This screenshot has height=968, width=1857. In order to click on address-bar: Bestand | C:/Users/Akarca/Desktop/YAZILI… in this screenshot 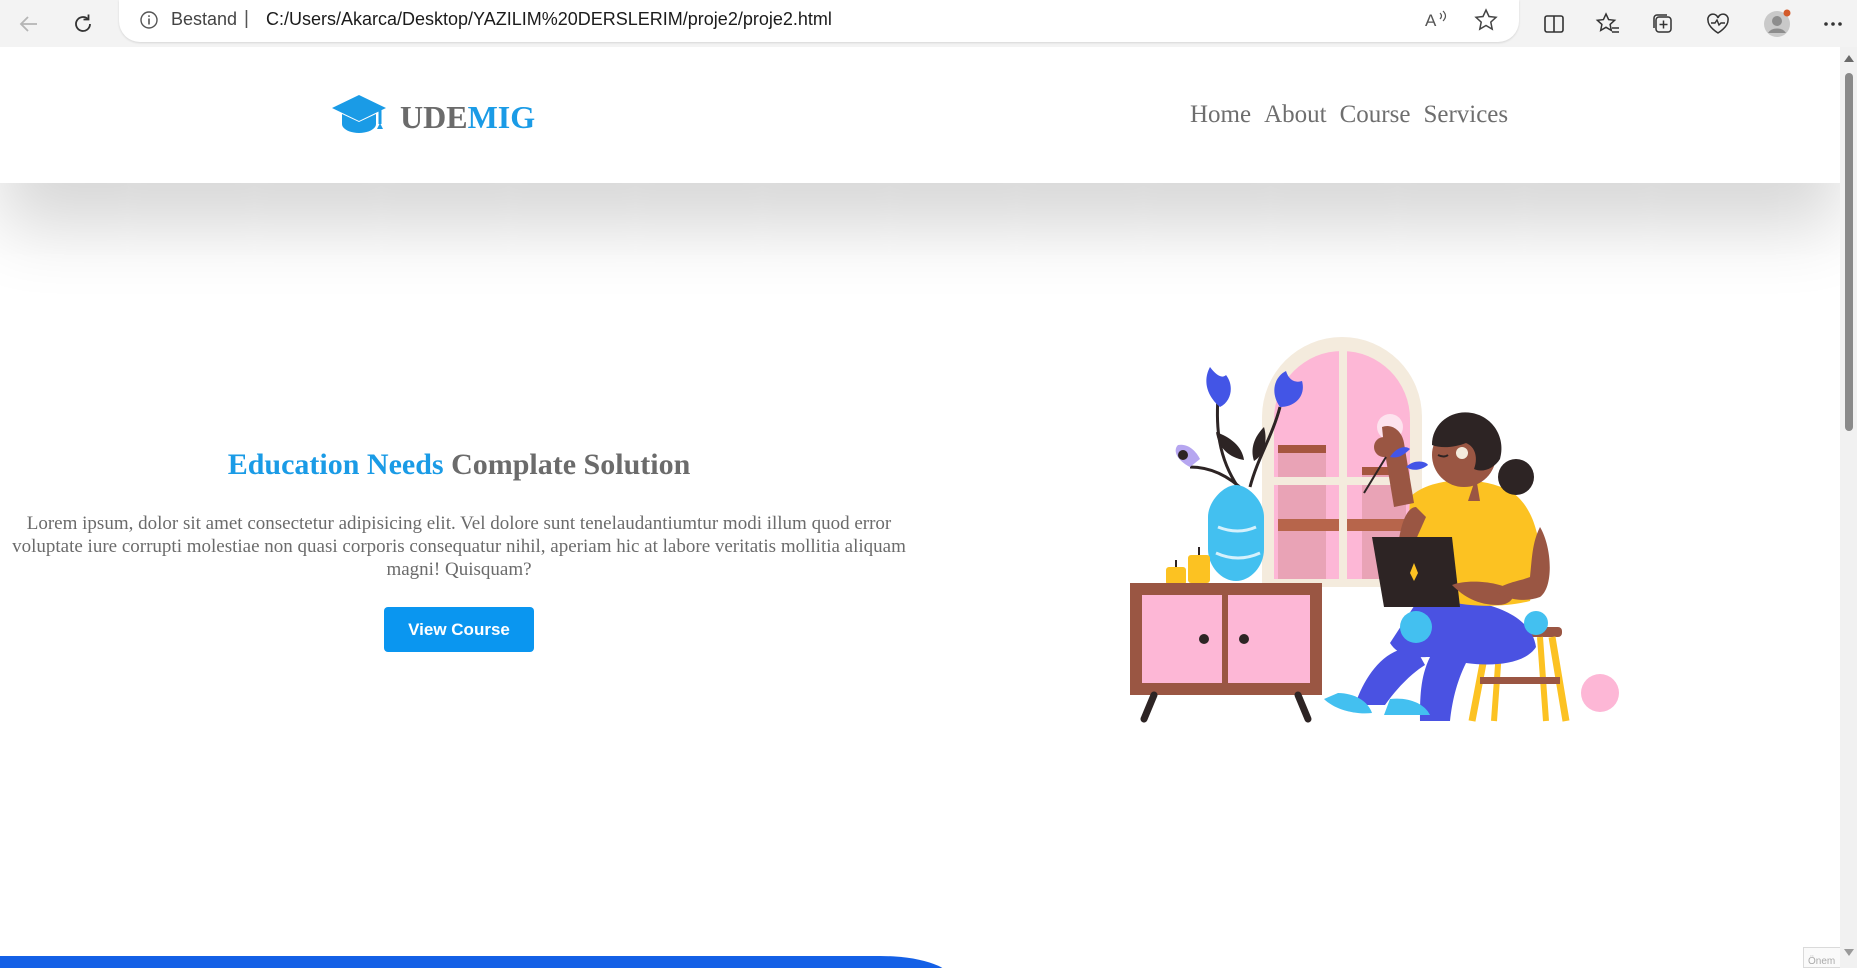, I will do `click(819, 21)`.